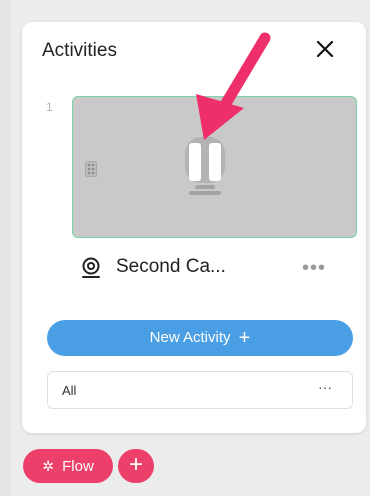 This screenshot has height=496, width=370. I want to click on filter-more-button: ···, so click(325, 387).